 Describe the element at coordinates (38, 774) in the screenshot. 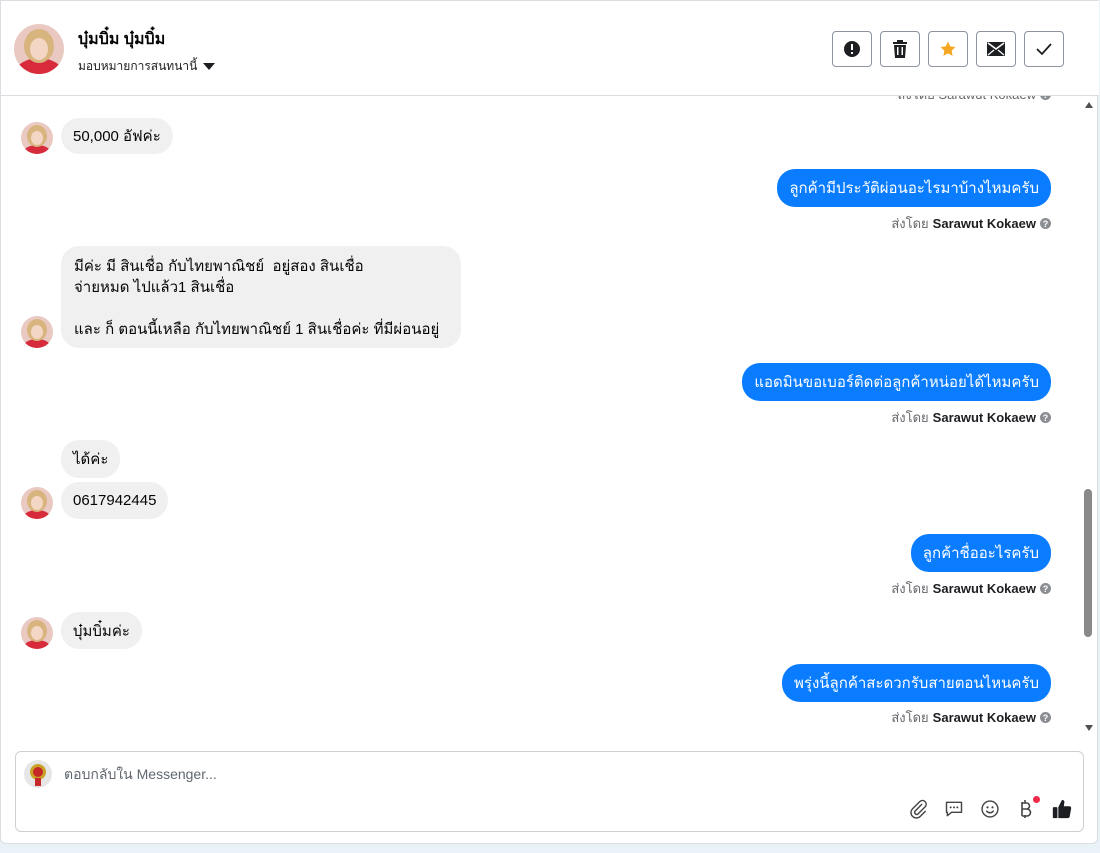

I see `page-avatar` at that location.